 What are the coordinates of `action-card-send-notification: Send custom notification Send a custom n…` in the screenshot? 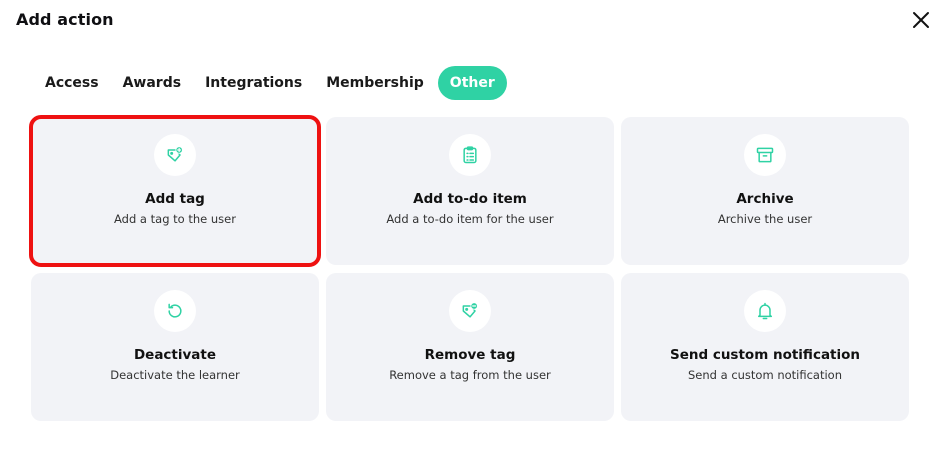 It's located at (765, 347).